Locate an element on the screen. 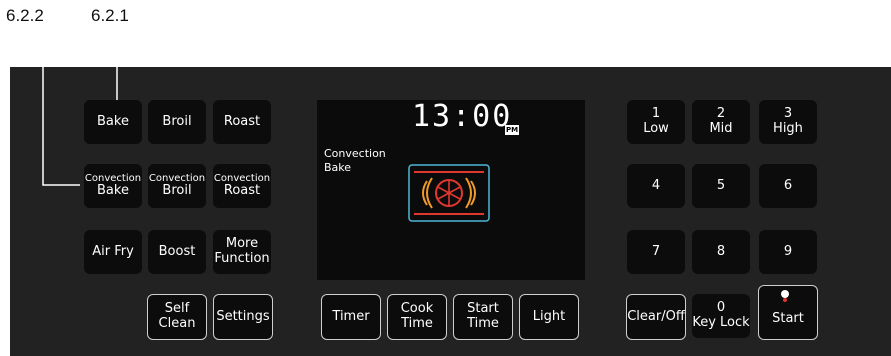 The height and width of the screenshot is (356, 891). boost-button: Boost is located at coordinates (177, 252).